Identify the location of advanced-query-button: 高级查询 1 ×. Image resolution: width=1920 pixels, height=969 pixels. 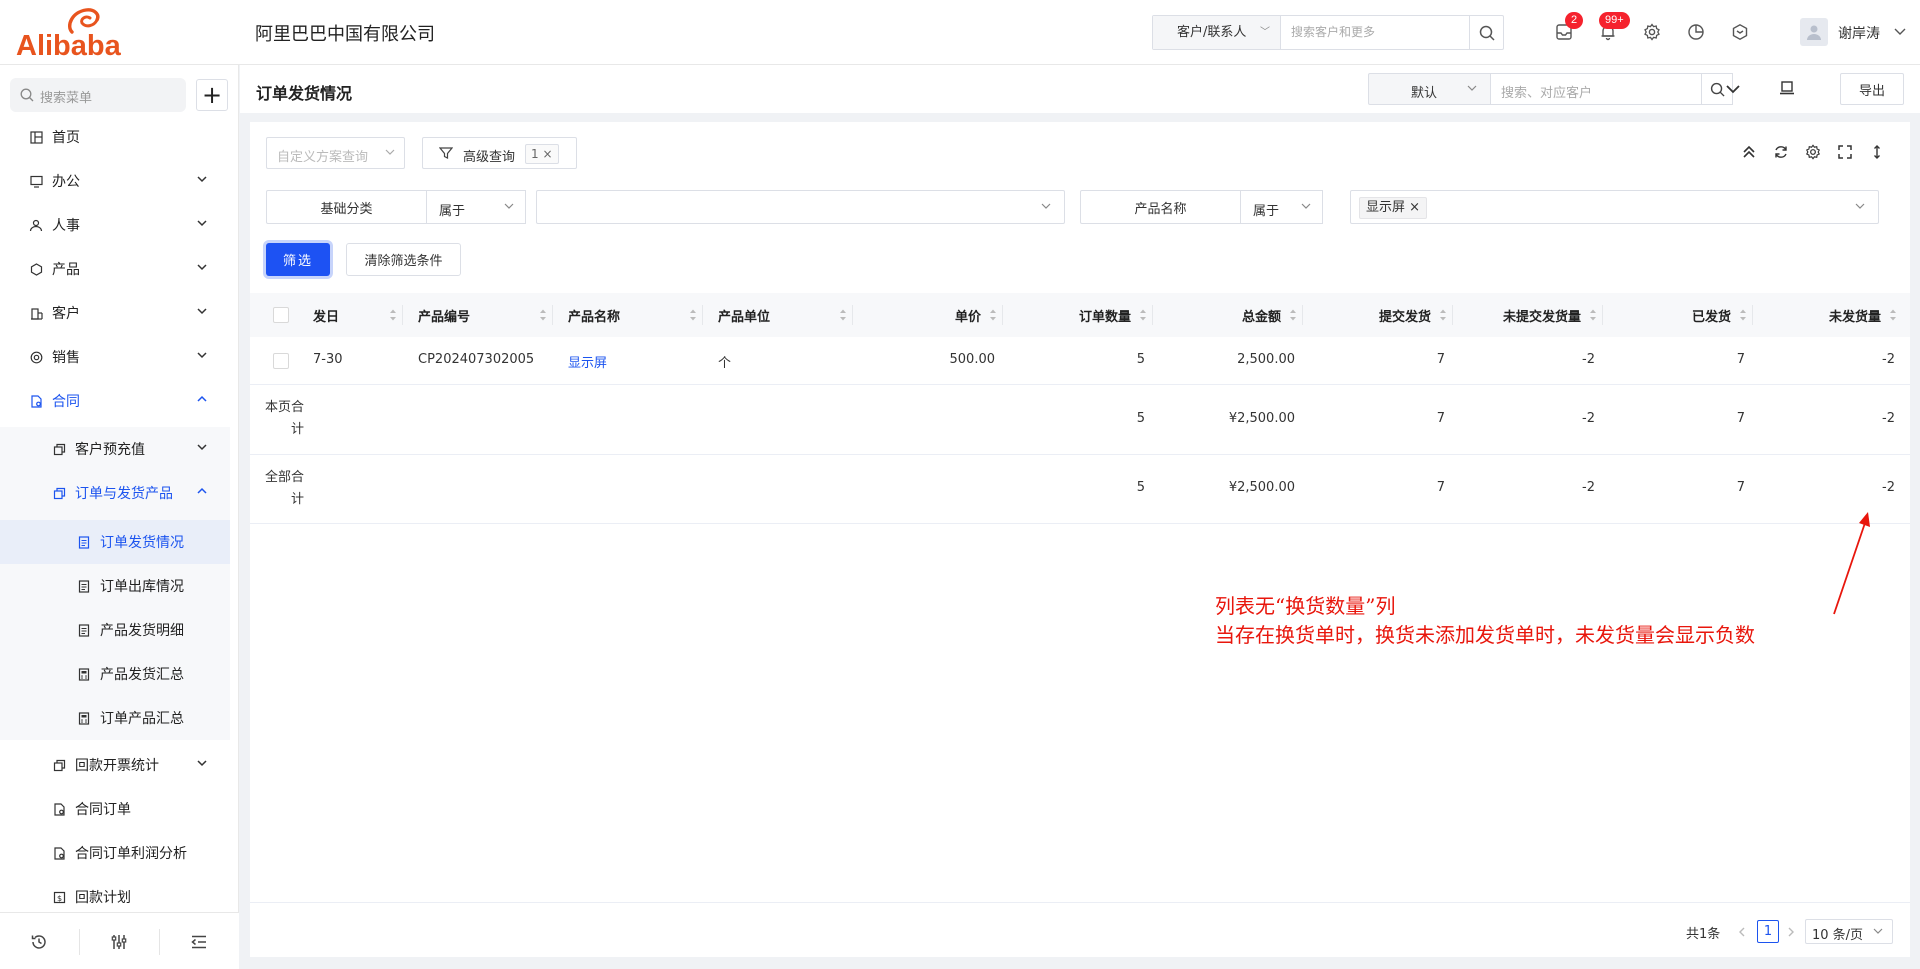
(499, 153).